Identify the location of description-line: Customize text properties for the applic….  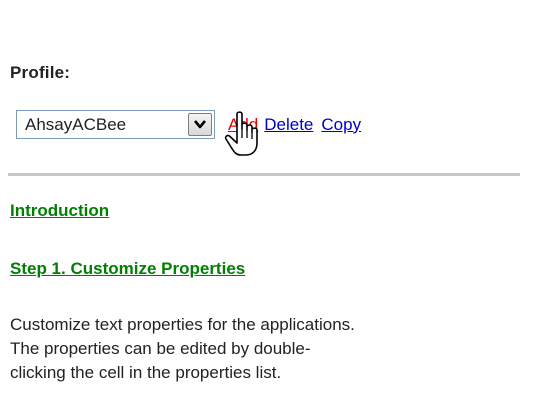
(182, 324).